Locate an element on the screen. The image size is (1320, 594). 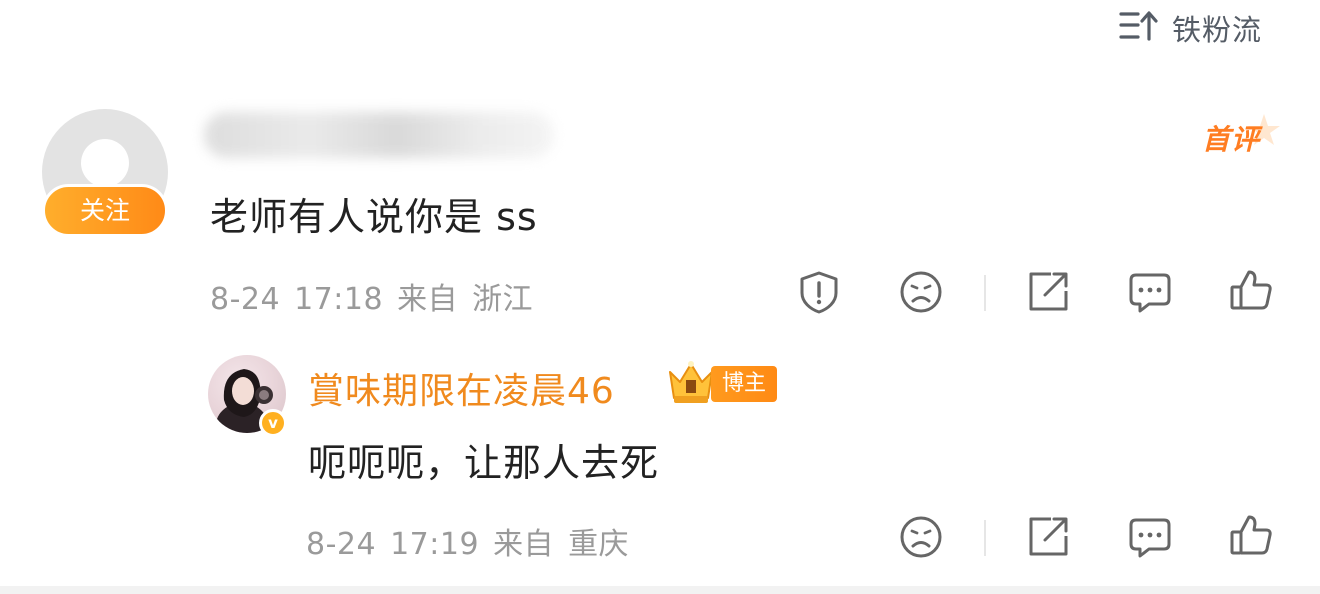
sort-label: 铁粉流 is located at coordinates (1217, 30).